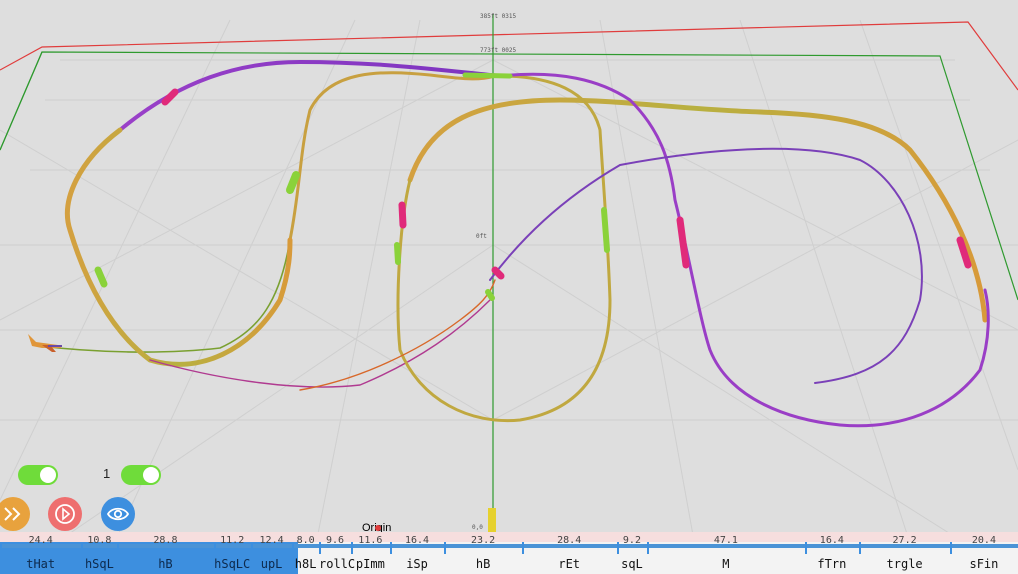  What do you see at coordinates (45, 343) in the screenshot?
I see `airplane-icon` at bounding box center [45, 343].